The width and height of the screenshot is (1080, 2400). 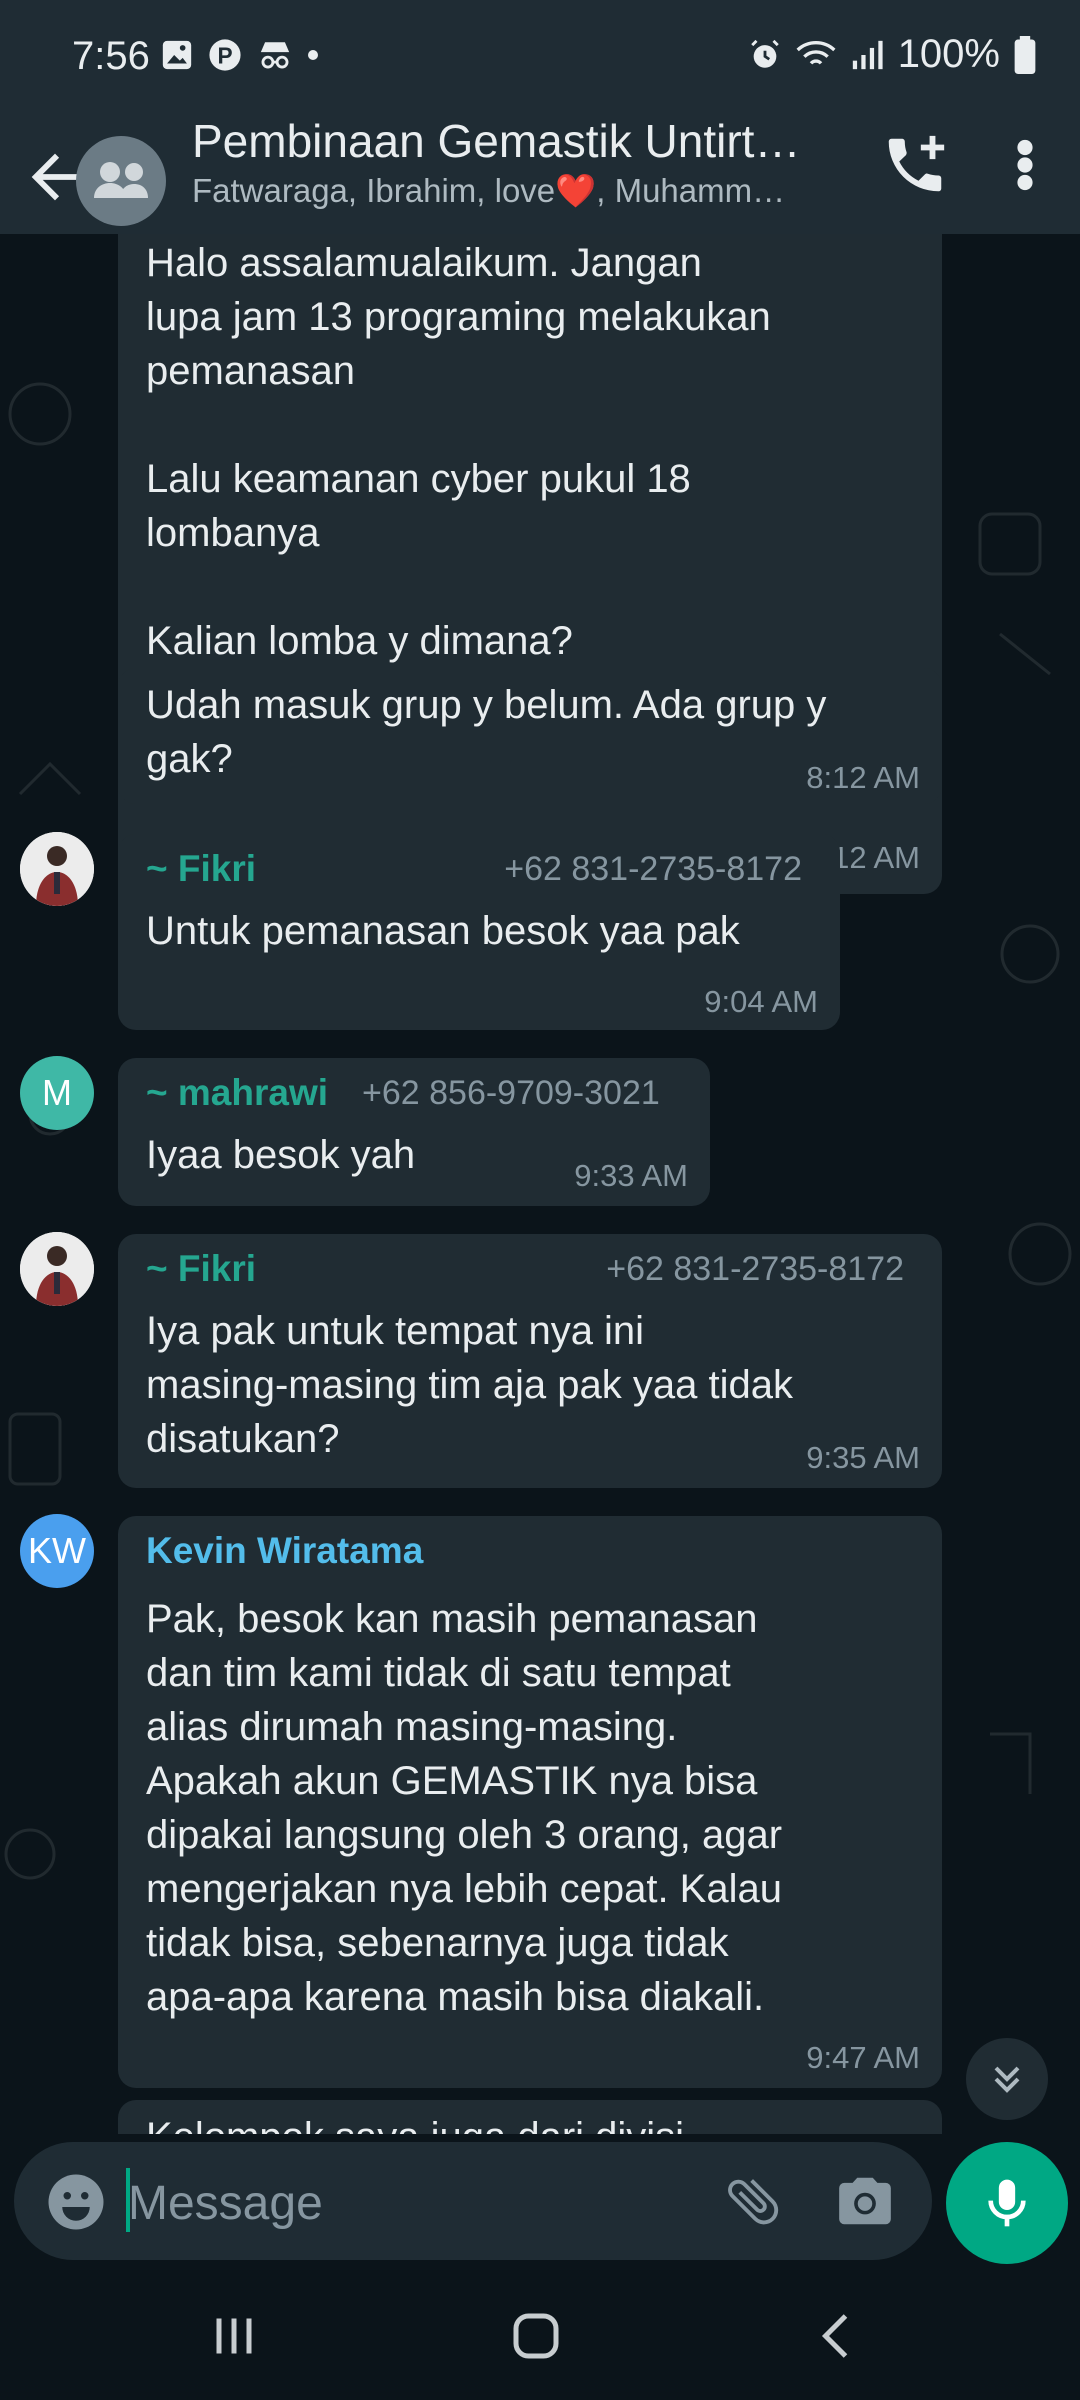 I want to click on sender-name: Kevin Wiratama, so click(x=284, y=1551).